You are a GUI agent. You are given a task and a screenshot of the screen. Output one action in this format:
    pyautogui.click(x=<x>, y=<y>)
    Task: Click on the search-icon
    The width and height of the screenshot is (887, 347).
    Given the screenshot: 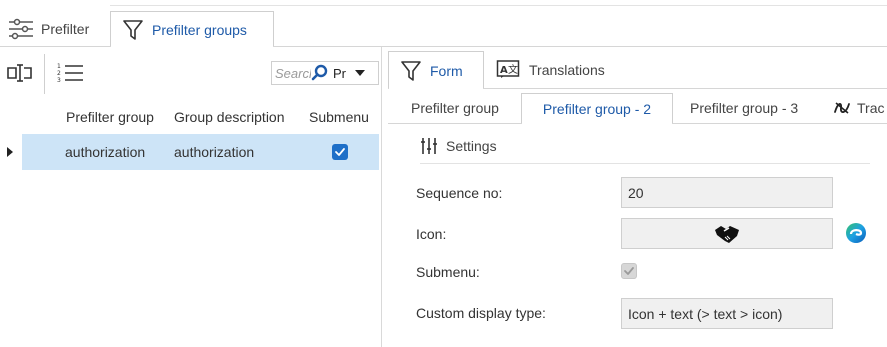 What is the action you would take?
    pyautogui.click(x=320, y=73)
    